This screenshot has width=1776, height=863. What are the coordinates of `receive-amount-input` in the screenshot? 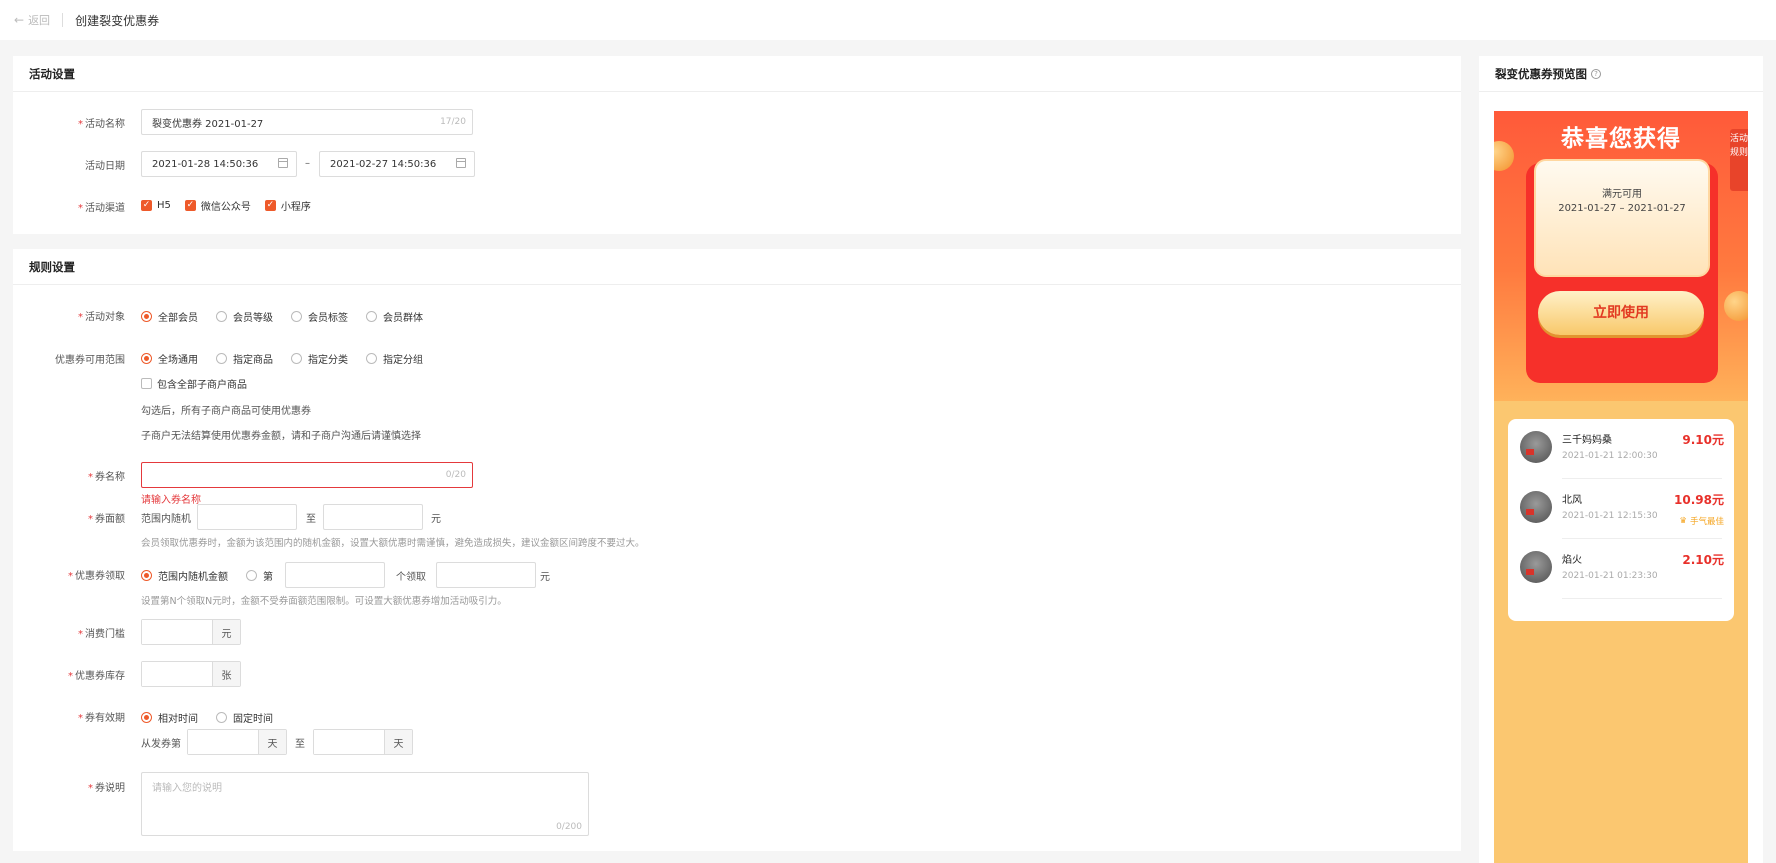 It's located at (486, 575).